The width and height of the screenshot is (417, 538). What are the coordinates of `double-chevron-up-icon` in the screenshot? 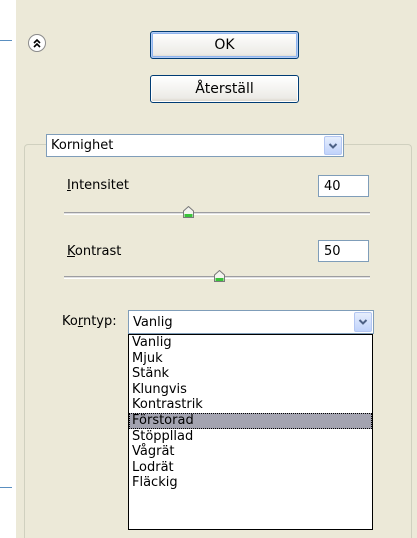 It's located at (37, 43).